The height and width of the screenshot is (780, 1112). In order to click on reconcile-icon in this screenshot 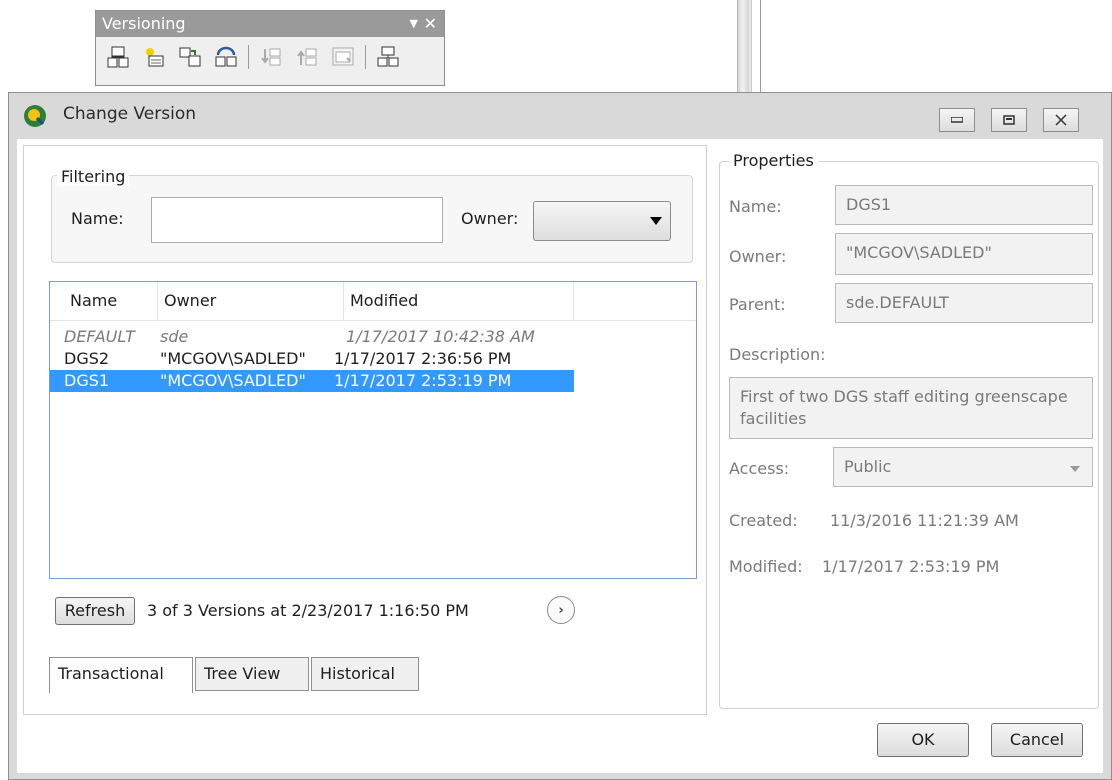, I will do `click(271, 57)`.